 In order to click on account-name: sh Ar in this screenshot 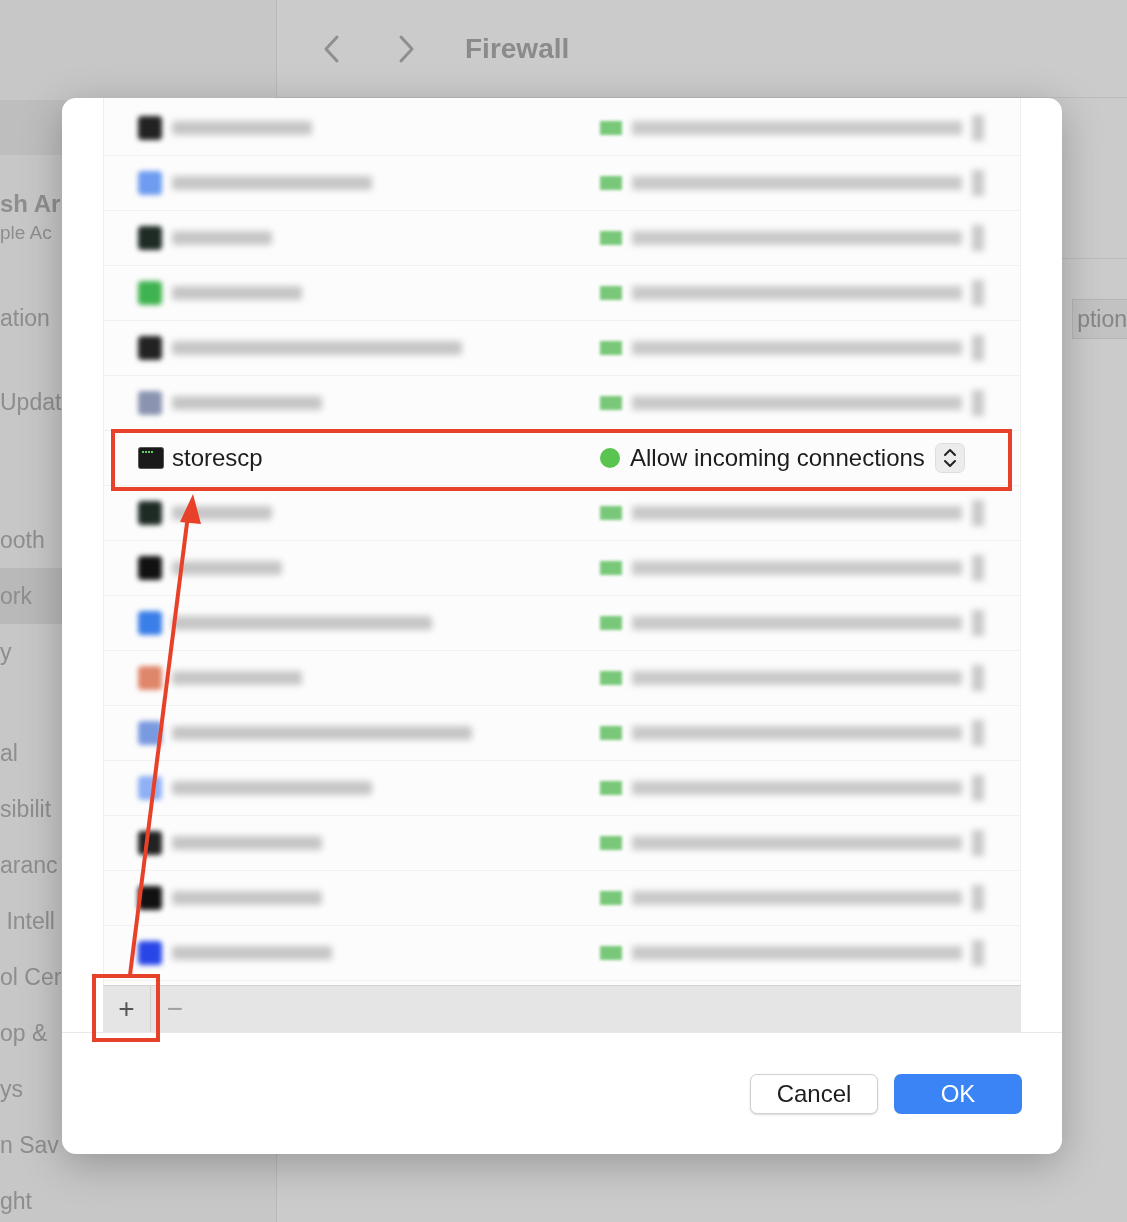, I will do `click(30, 204)`.